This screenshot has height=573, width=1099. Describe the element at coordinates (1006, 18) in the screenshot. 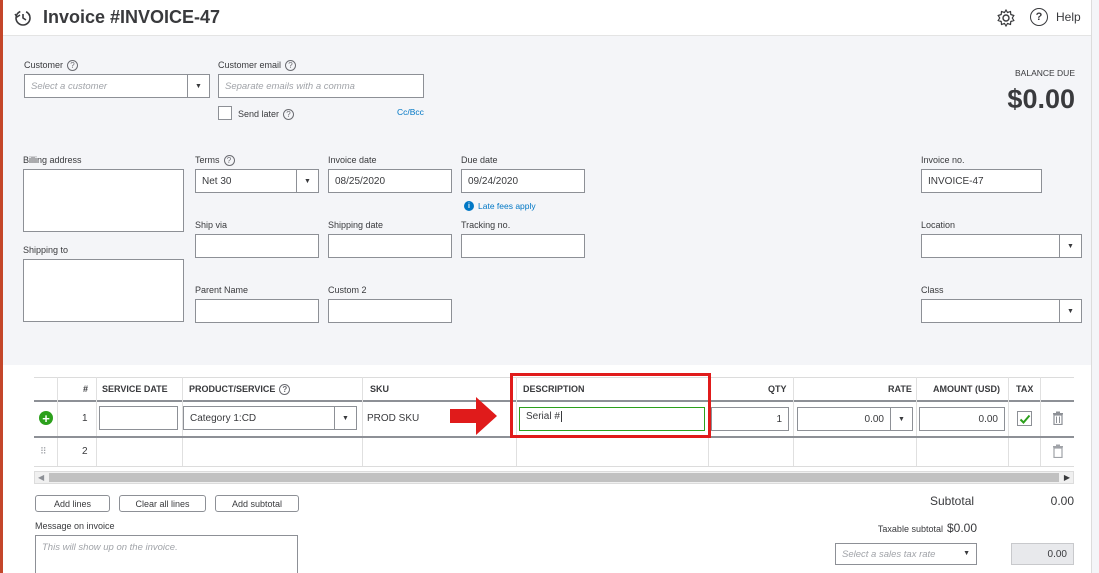

I see `gear-icon` at that location.